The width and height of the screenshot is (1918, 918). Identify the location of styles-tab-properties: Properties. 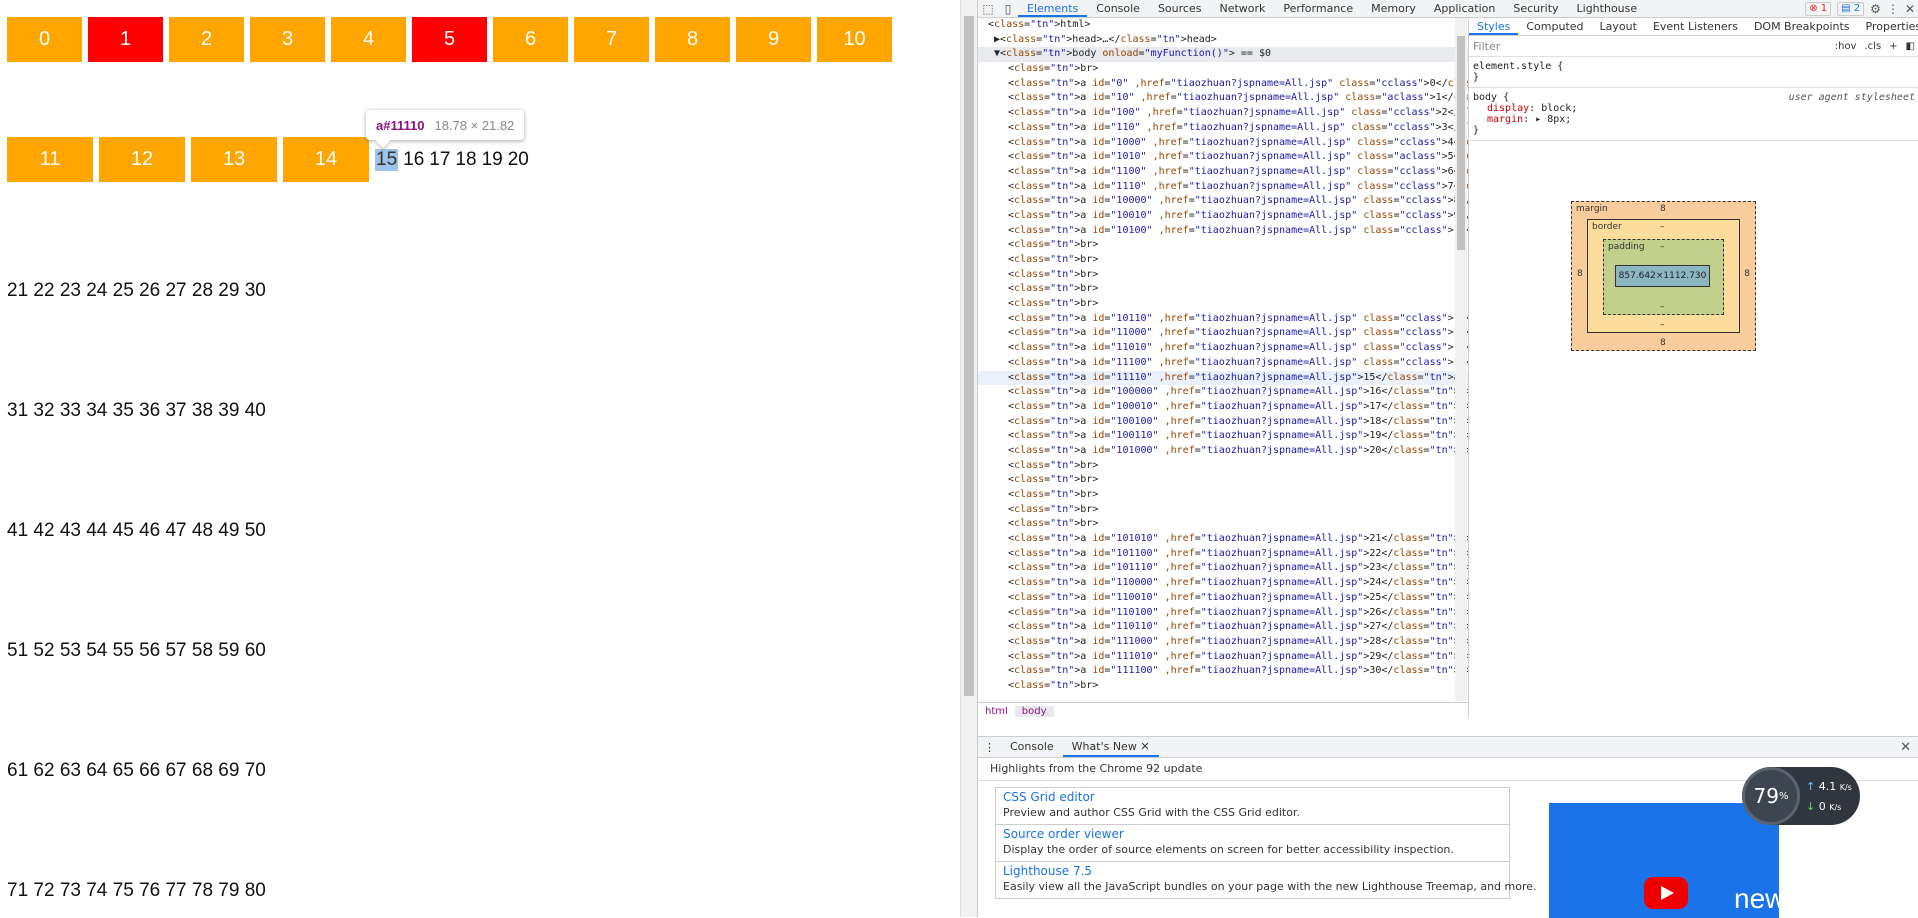
(1888, 26).